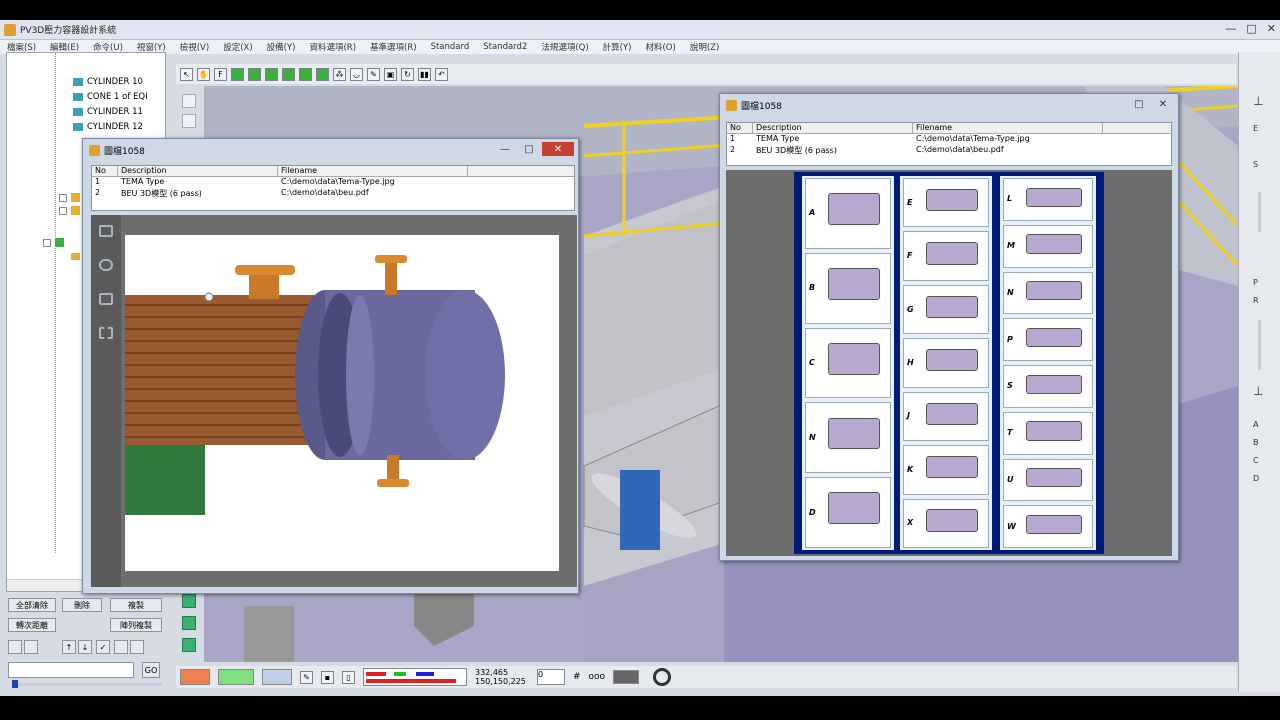 Image resolution: width=1280 pixels, height=720 pixels. What do you see at coordinates (194, 47) in the screenshot?
I see `menu-view: 檢視(V)` at bounding box center [194, 47].